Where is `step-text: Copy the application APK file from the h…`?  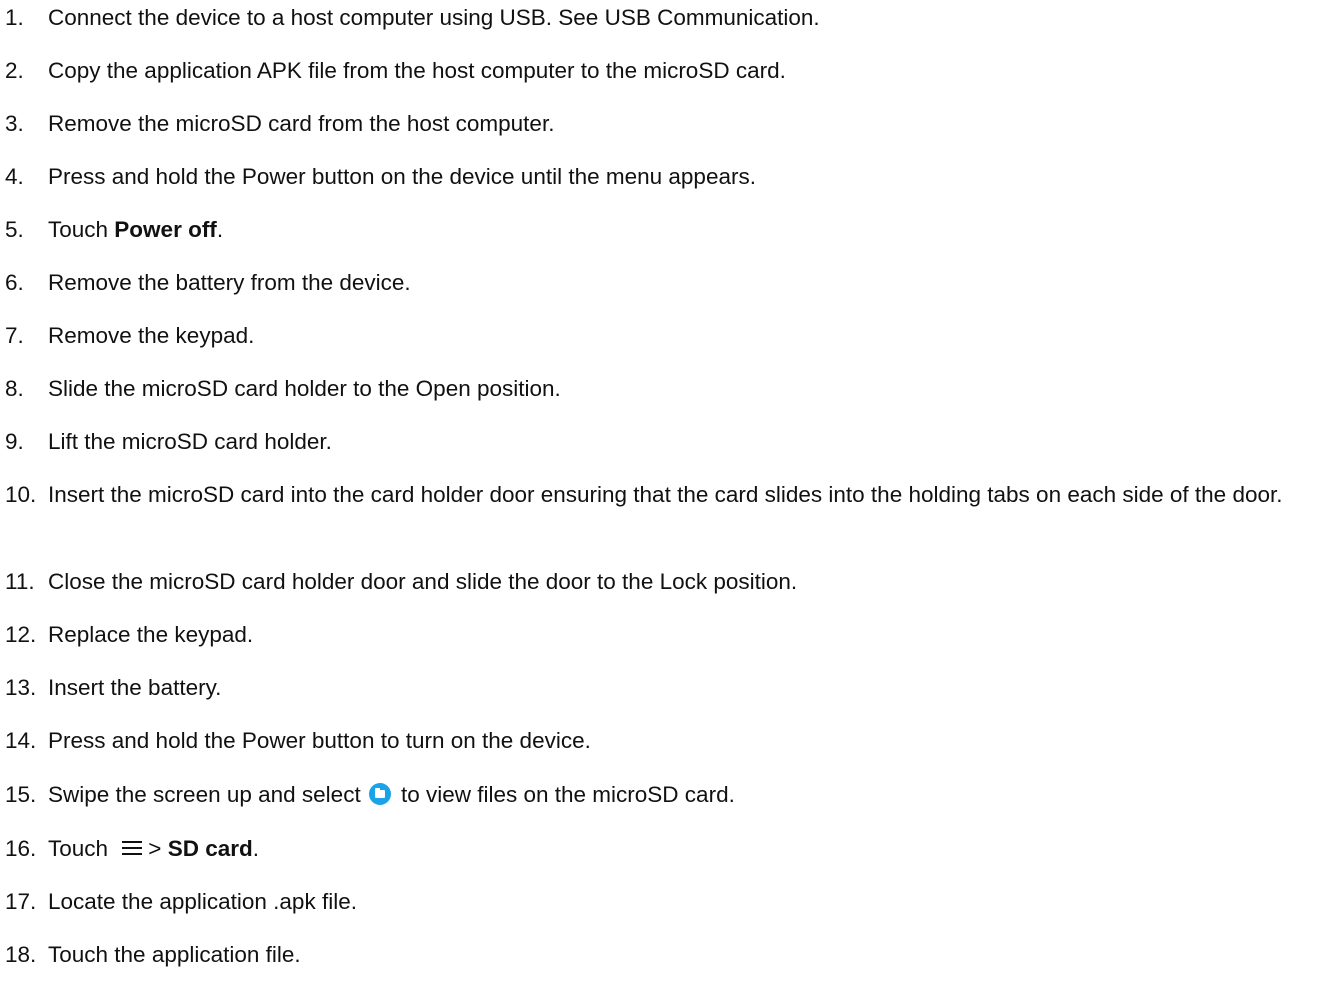 step-text: Copy the application APK file from the h… is located at coordinates (417, 70).